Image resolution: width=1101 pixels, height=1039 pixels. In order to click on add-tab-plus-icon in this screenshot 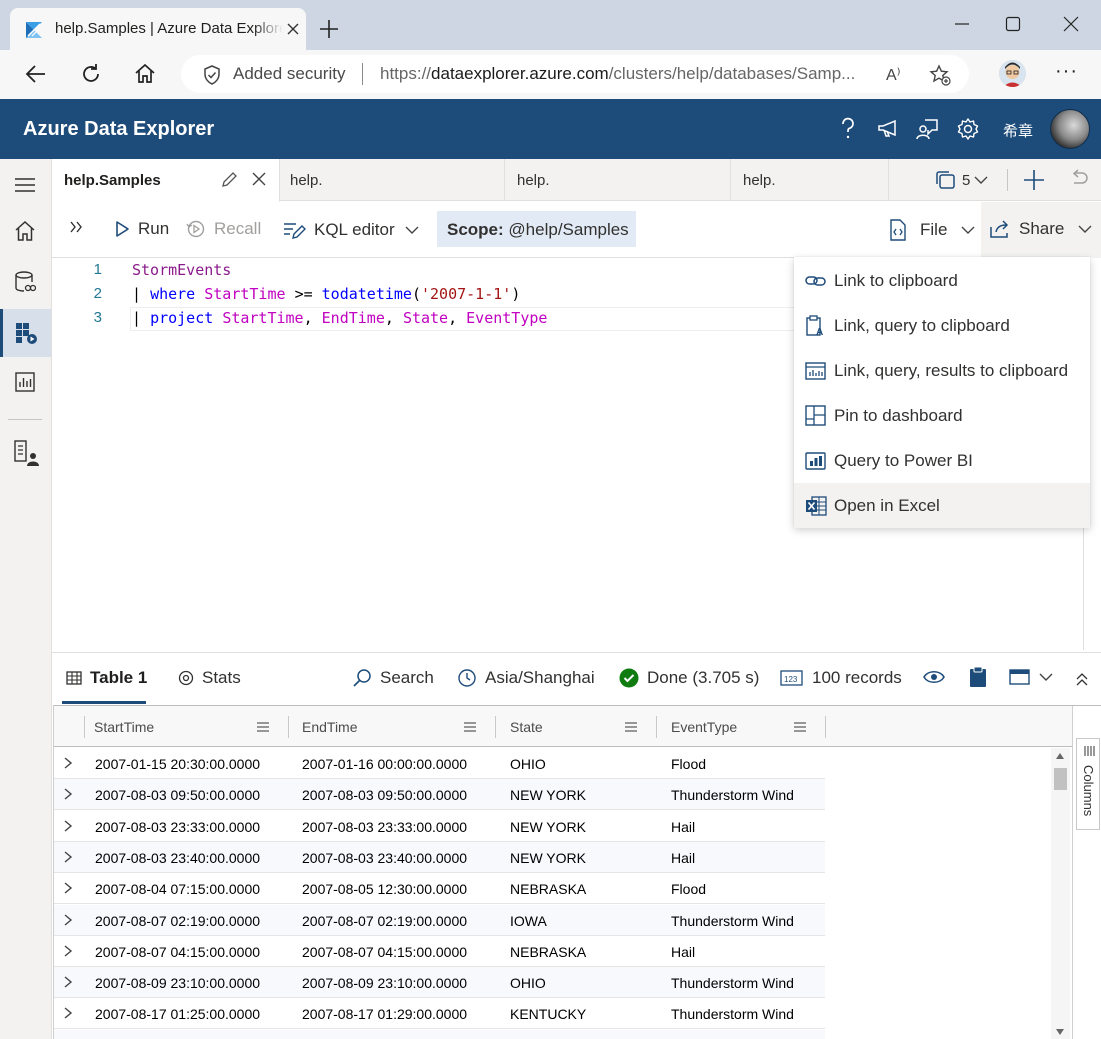, I will do `click(1034, 180)`.